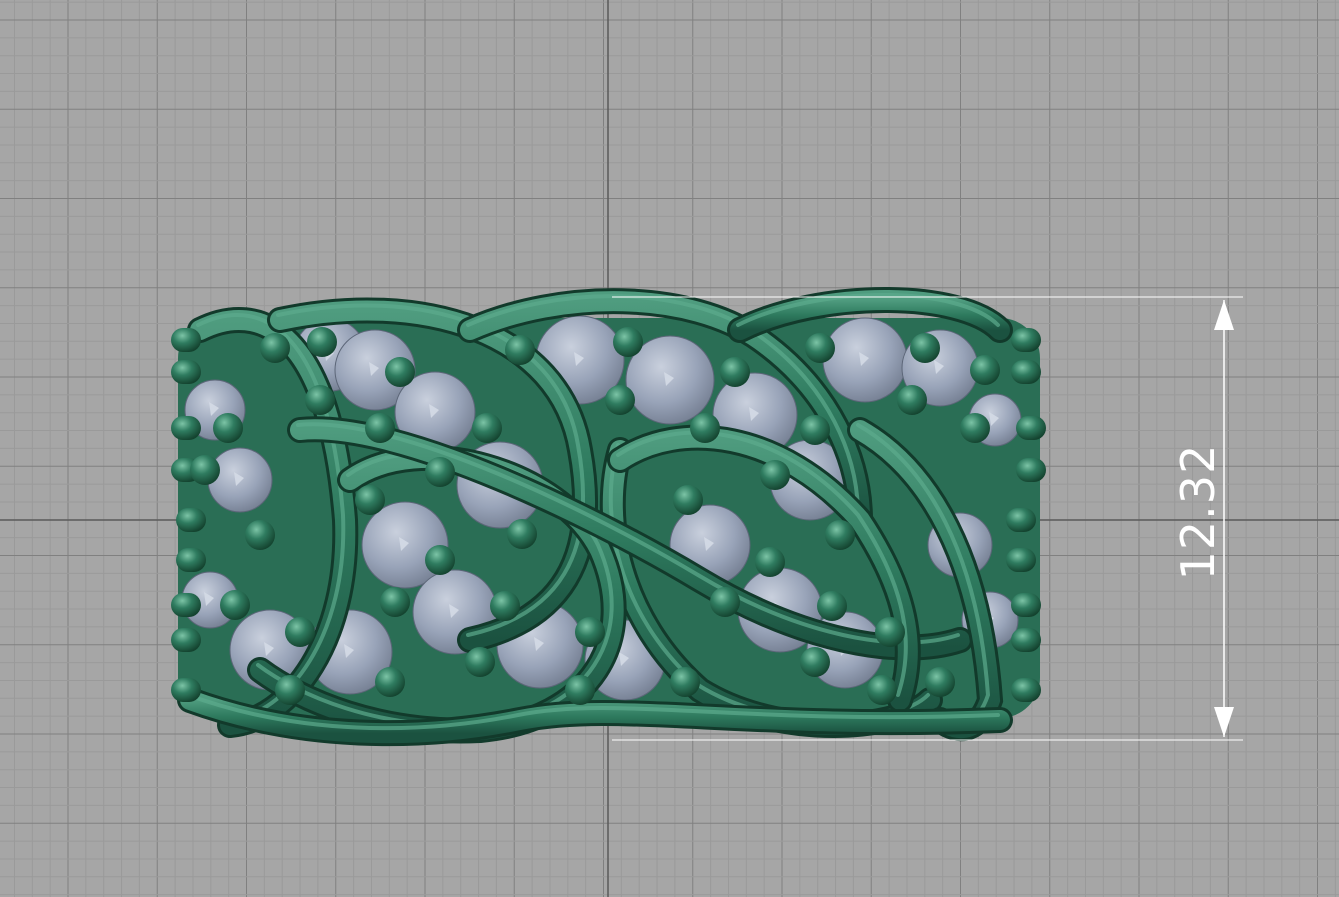 The width and height of the screenshot is (1339, 897). What do you see at coordinates (1224, 722) in the screenshot?
I see `dimension-arrow-bottom-icon` at bounding box center [1224, 722].